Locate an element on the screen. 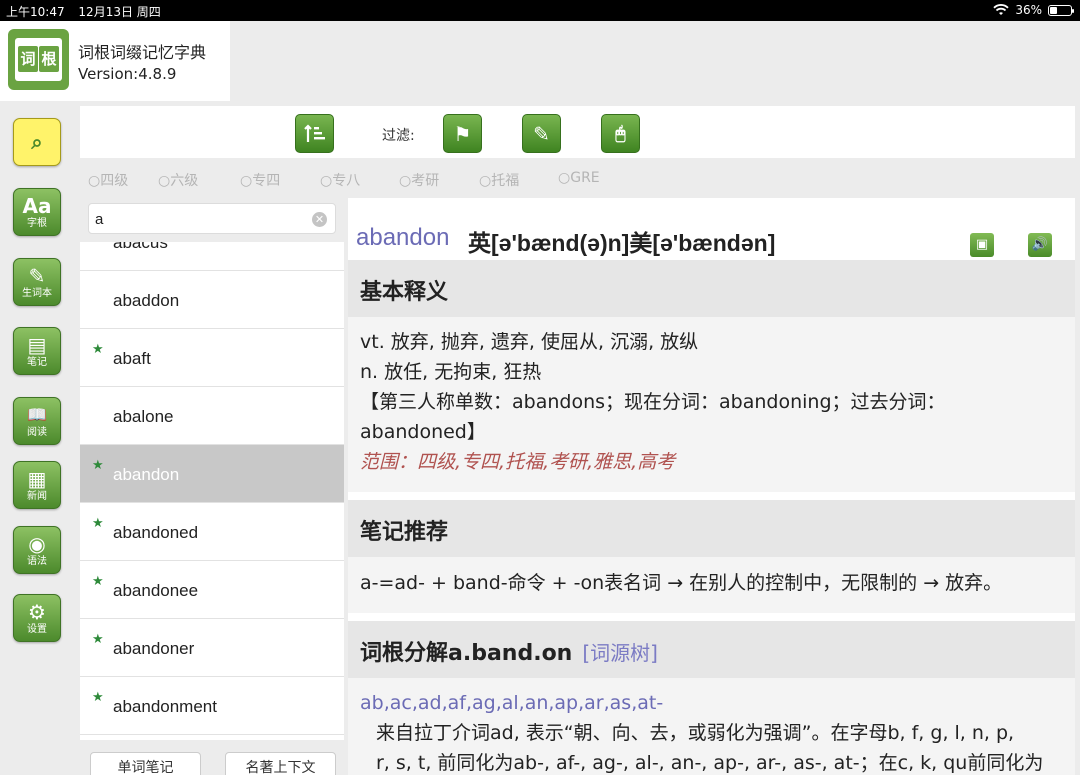 The width and height of the screenshot is (1080, 775). list-item: ★ abandonment is located at coordinates (212, 706).